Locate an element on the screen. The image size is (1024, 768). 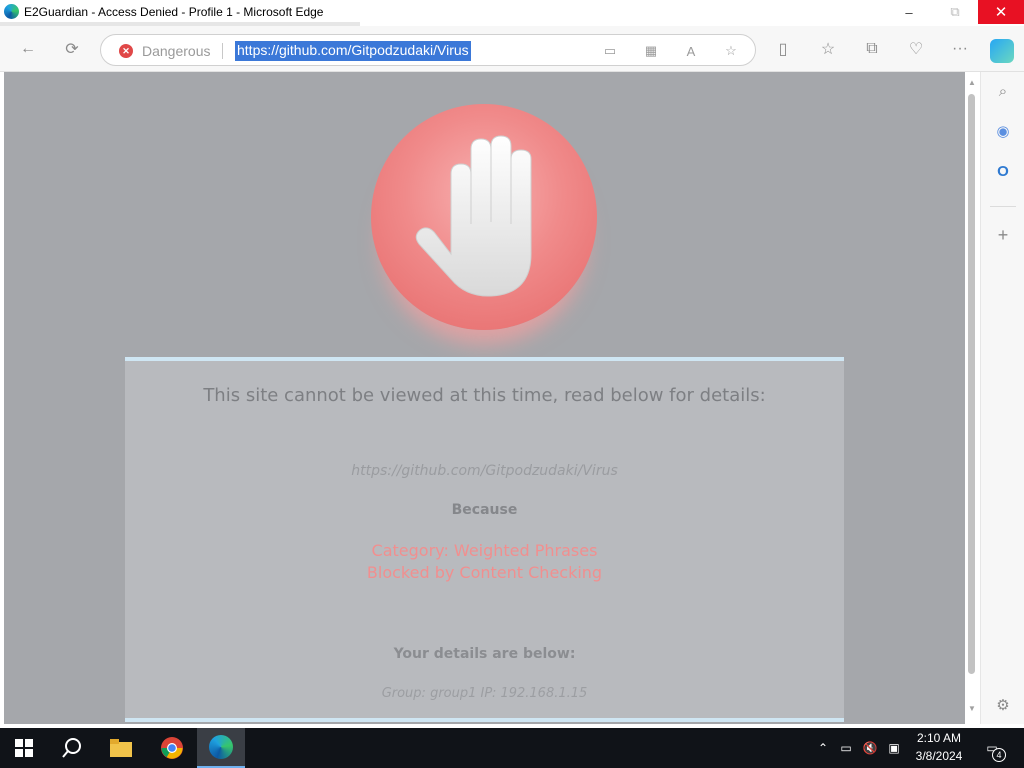
stop-hand-icon is located at coordinates (484, 217).